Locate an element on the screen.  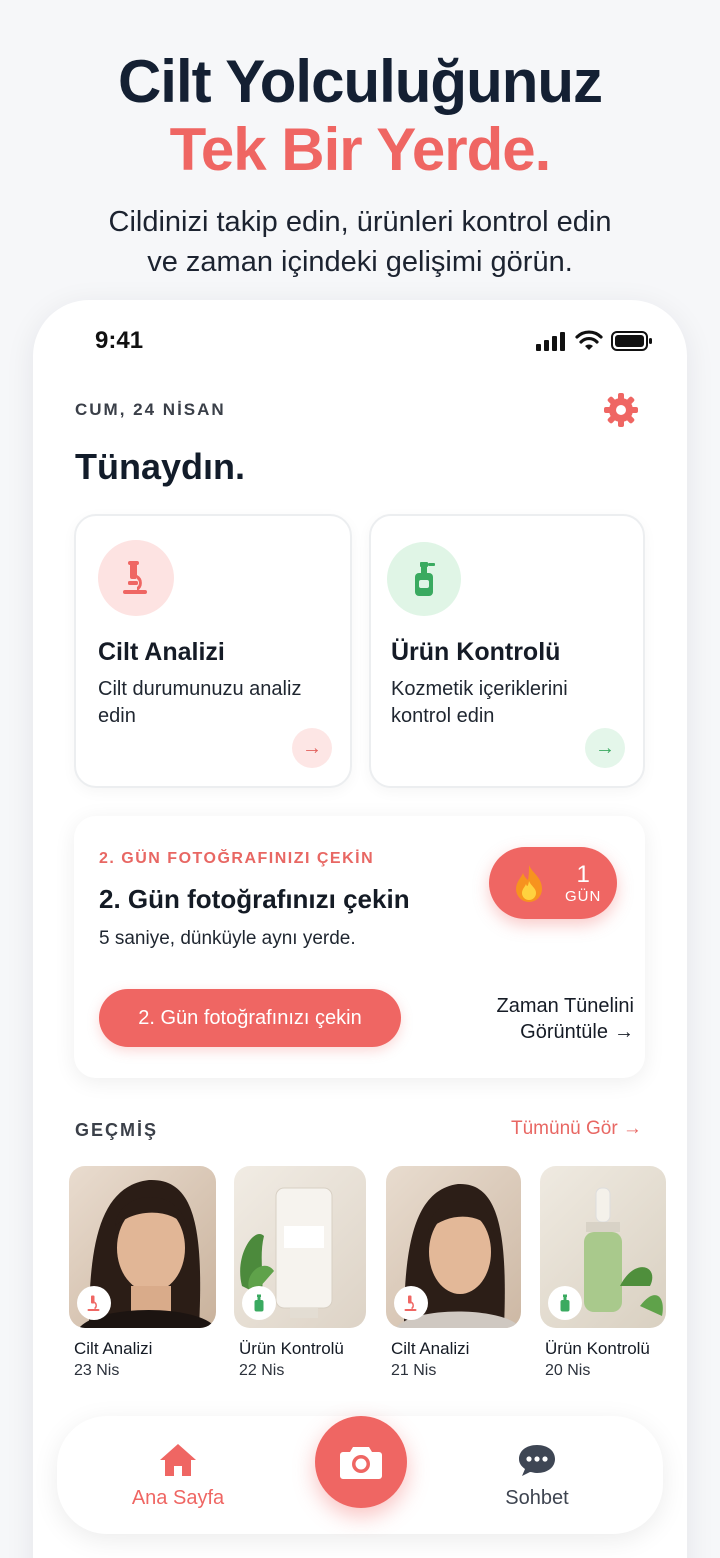
history-item: Ürün Kontrolü 20 Nis is located at coordinates (603, 1273).